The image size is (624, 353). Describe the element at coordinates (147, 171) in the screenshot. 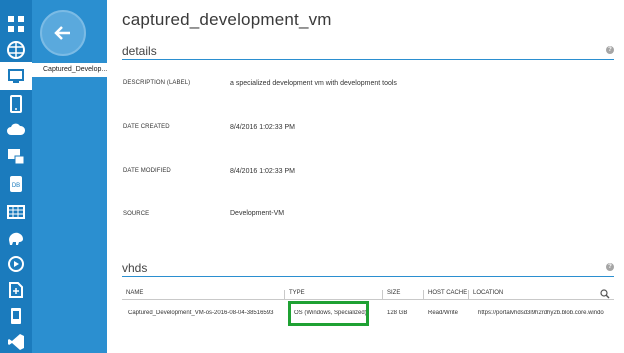

I see `date-modified-label: DATE MODIFIED` at that location.